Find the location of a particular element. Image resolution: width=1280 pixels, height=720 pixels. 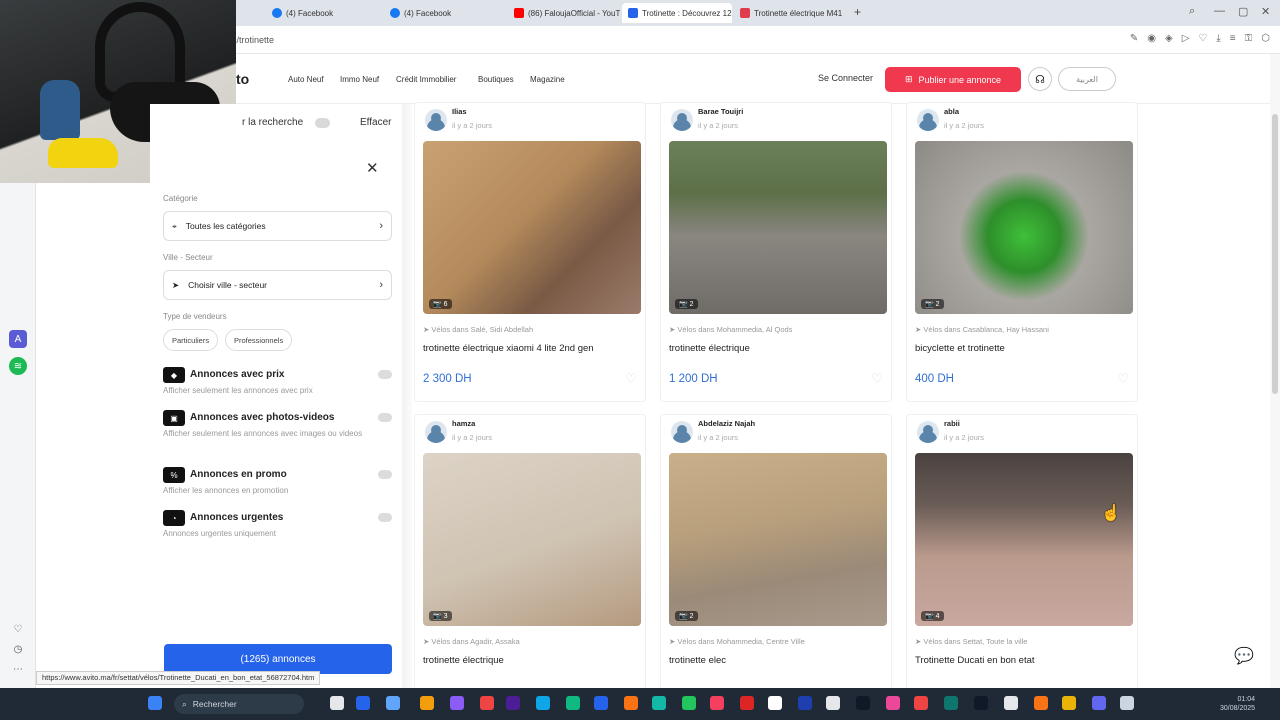

new-tab-button: + is located at coordinates (857, 12).